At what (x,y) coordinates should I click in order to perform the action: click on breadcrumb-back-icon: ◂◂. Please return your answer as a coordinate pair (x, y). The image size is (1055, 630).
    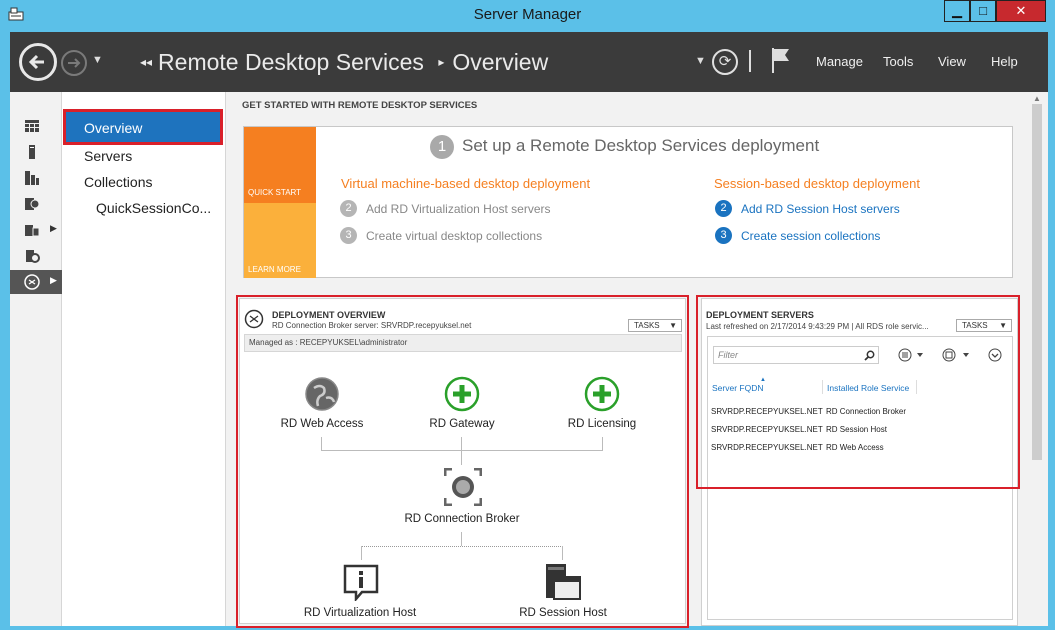
    Looking at the image, I should click on (146, 62).